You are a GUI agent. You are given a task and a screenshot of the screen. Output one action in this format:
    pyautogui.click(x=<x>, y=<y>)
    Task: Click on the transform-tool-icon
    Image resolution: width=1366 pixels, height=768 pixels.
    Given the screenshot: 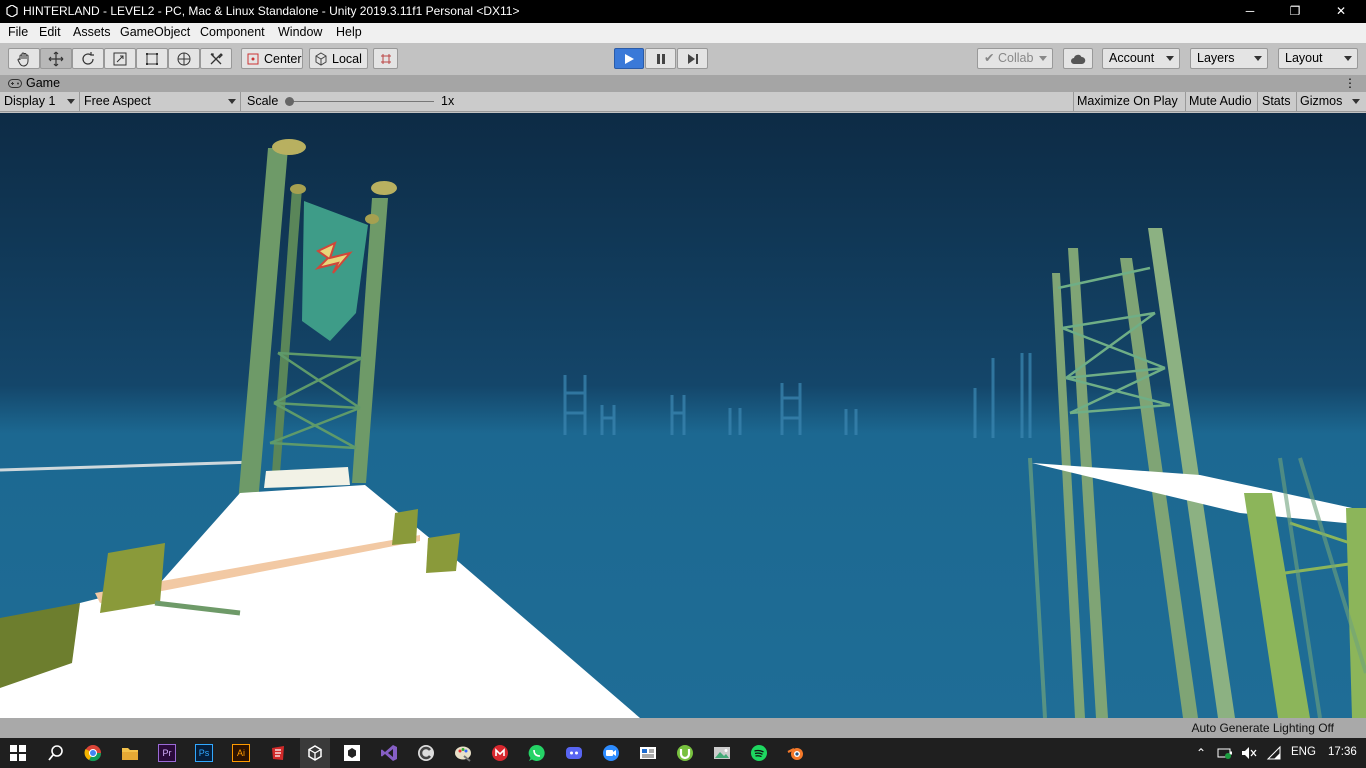 What is the action you would take?
    pyautogui.click(x=184, y=58)
    